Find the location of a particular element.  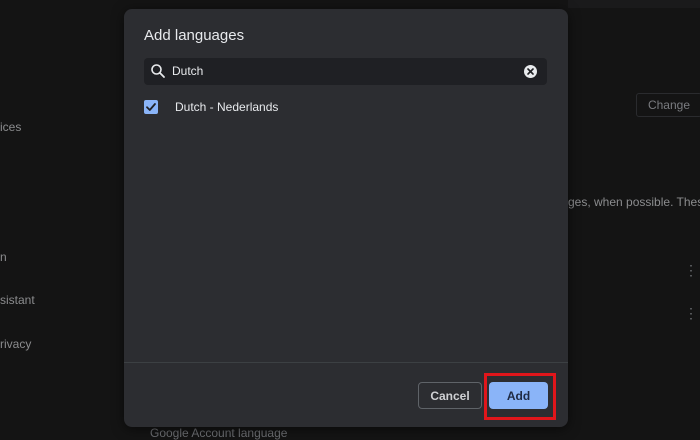

search-box is located at coordinates (345, 71).